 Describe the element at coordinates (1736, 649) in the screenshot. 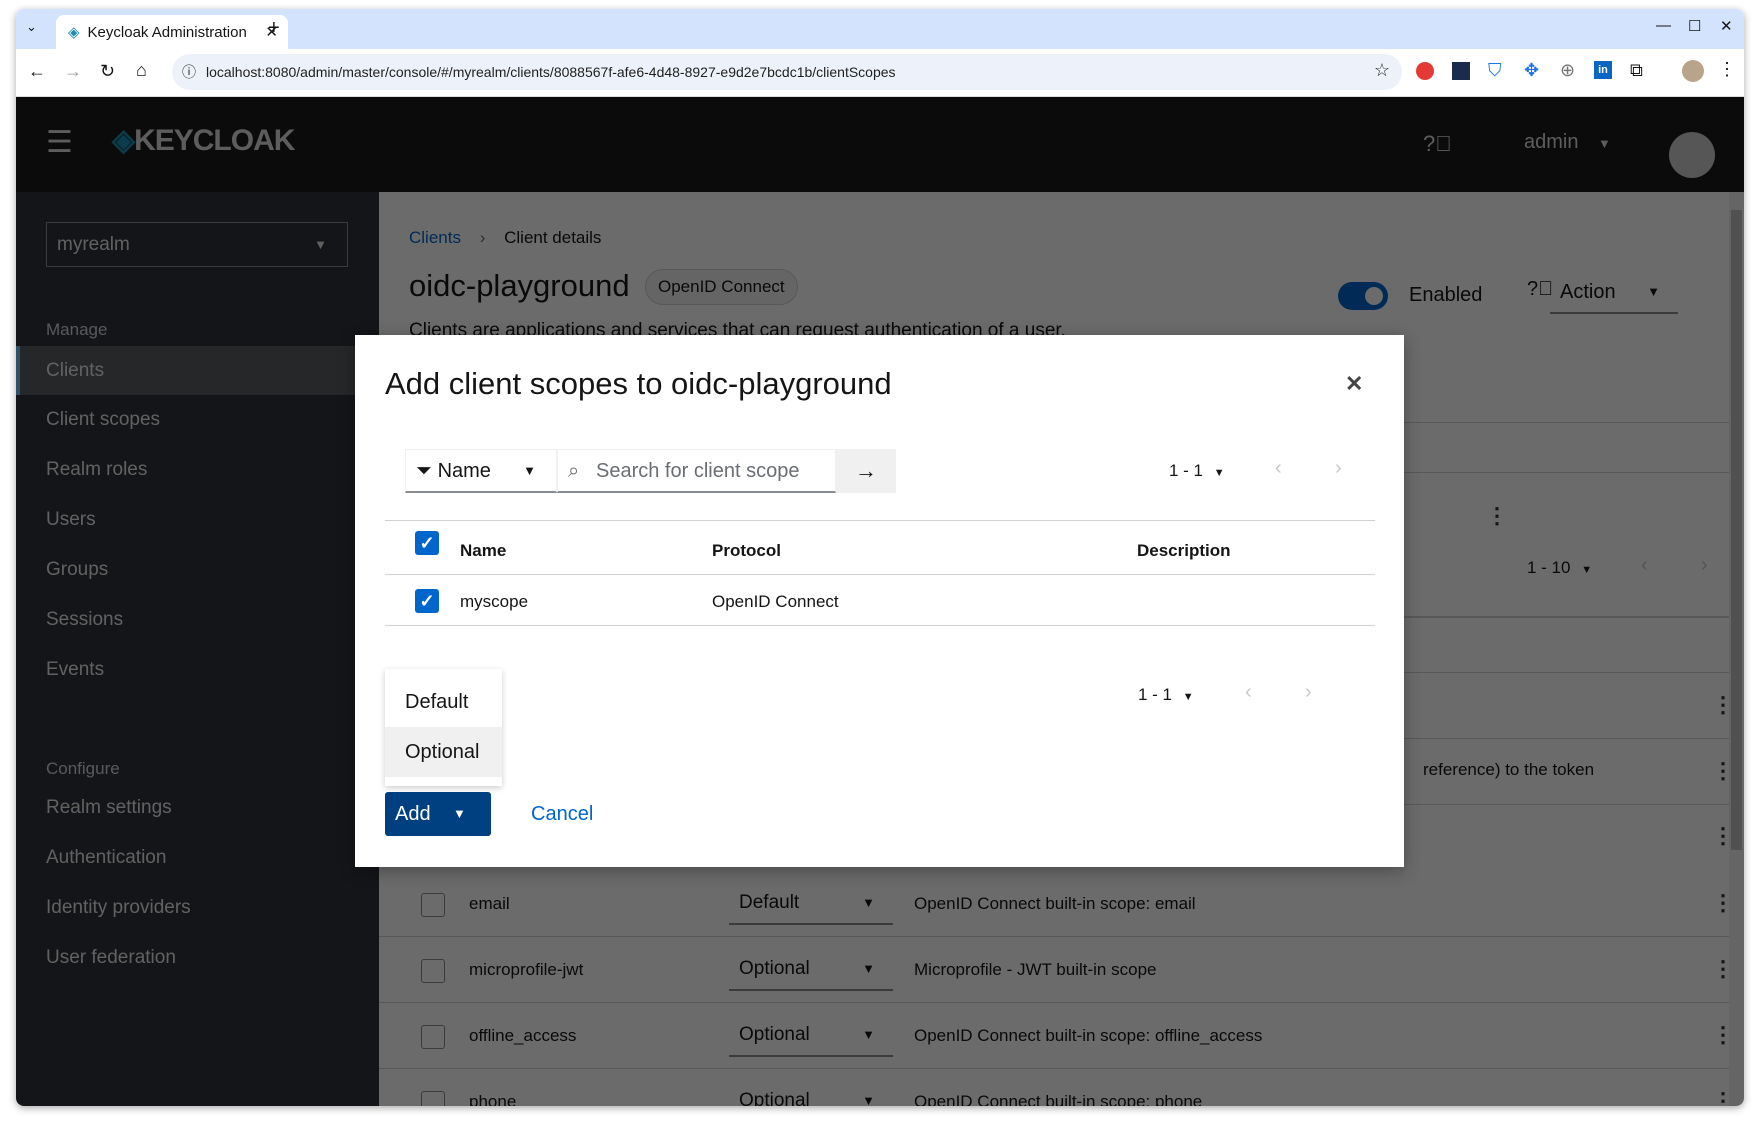

I see `scrollbar` at that location.